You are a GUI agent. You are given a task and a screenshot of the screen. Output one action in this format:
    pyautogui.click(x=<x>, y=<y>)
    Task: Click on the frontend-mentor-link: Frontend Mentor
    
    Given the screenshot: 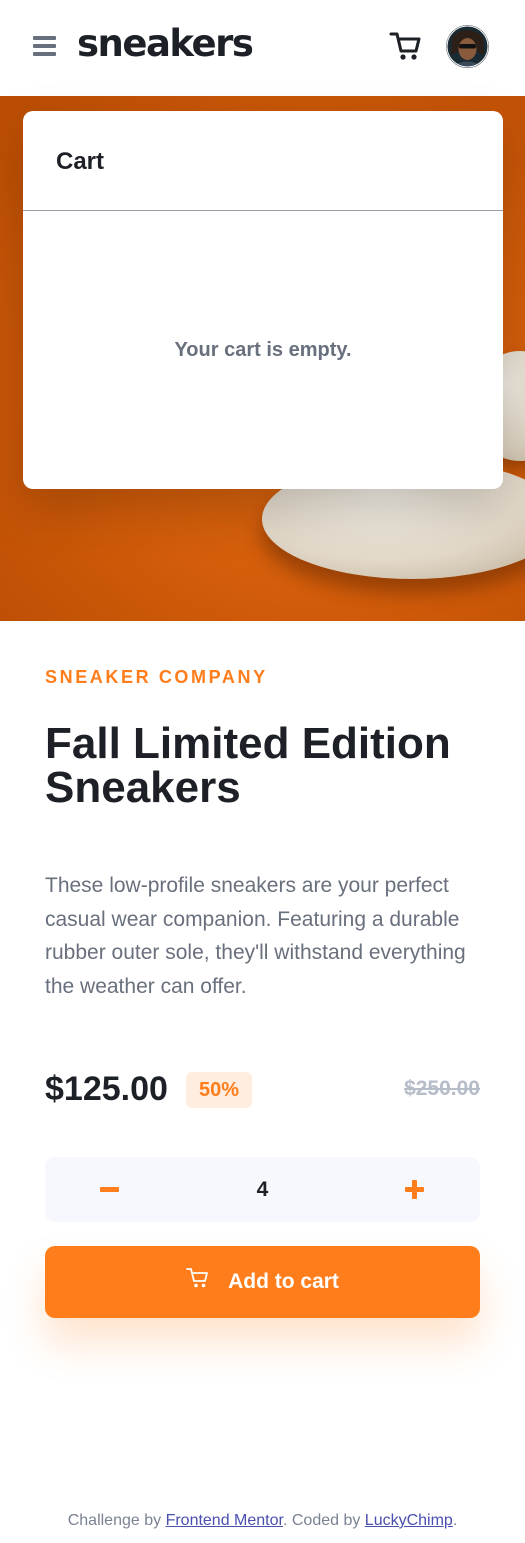 What is the action you would take?
    pyautogui.click(x=224, y=1520)
    